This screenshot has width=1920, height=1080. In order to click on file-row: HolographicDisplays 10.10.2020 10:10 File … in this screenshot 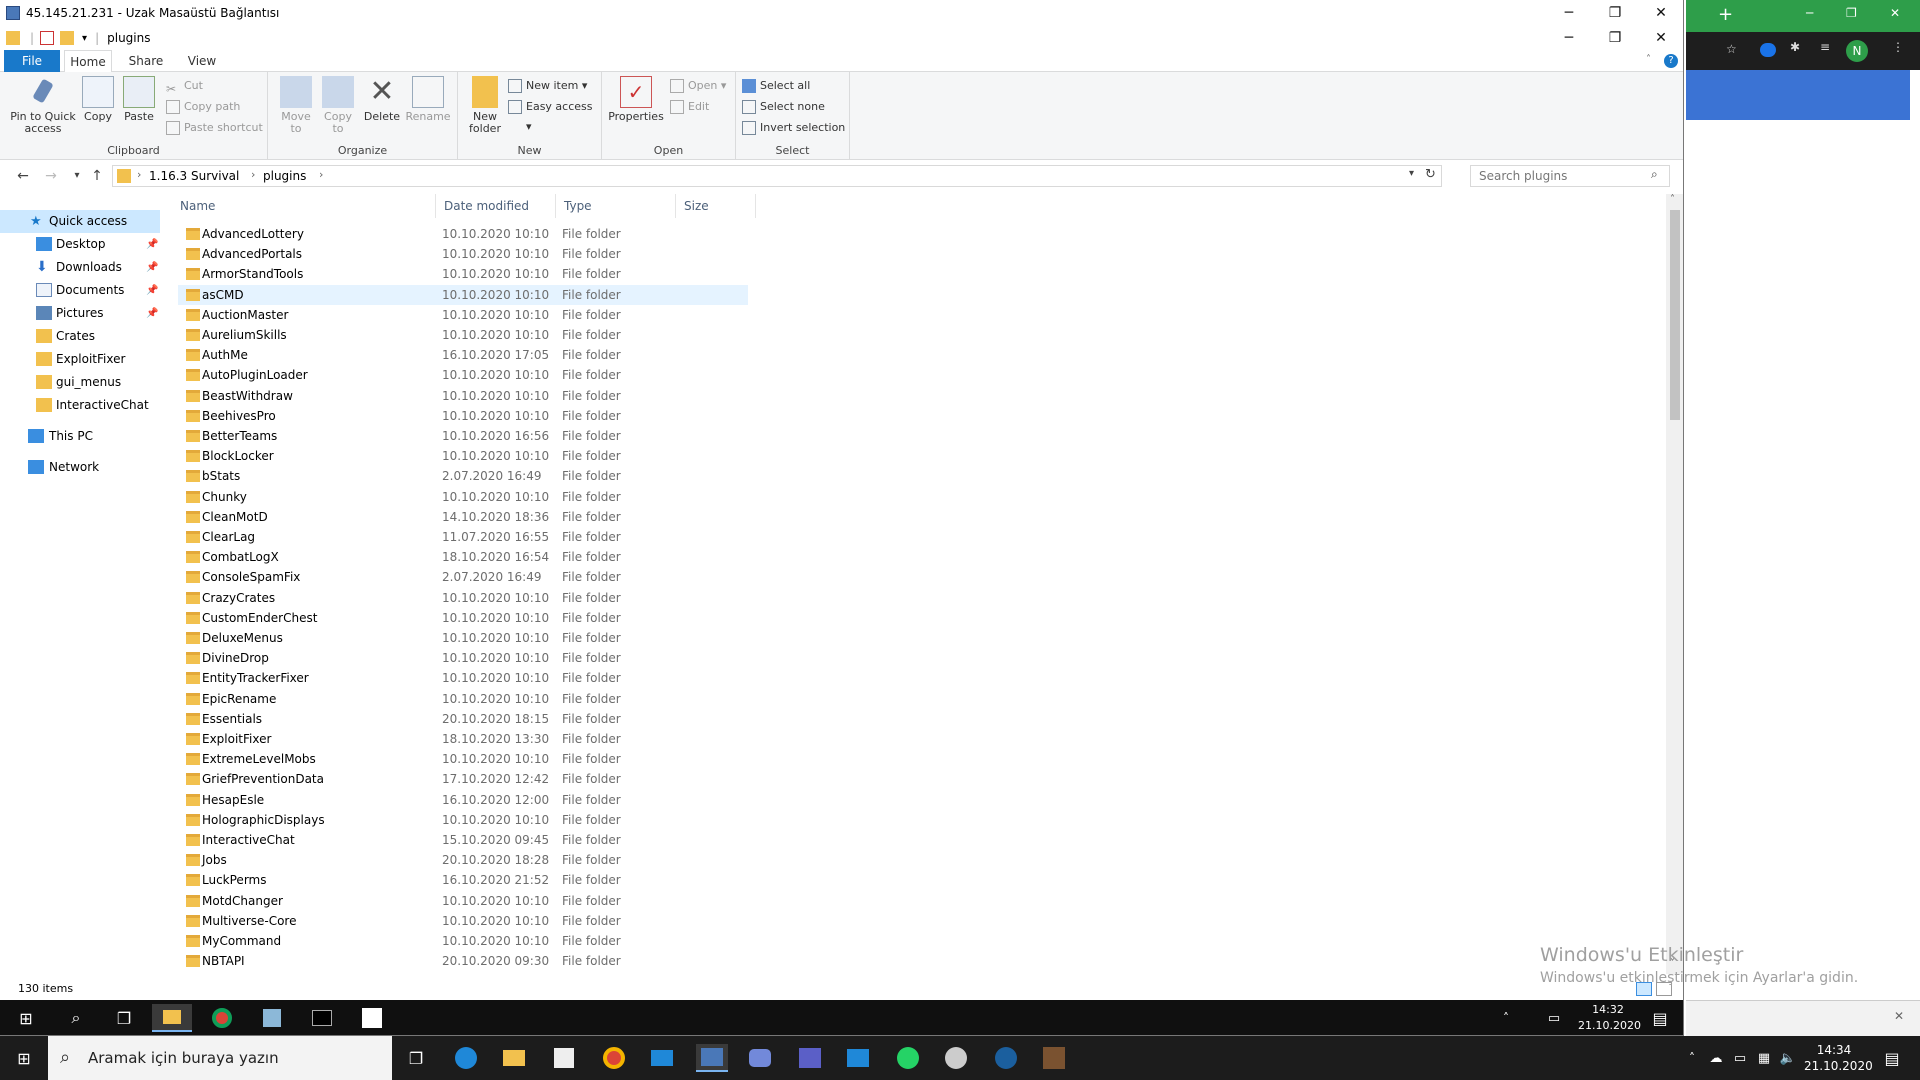, I will do `click(463, 820)`.